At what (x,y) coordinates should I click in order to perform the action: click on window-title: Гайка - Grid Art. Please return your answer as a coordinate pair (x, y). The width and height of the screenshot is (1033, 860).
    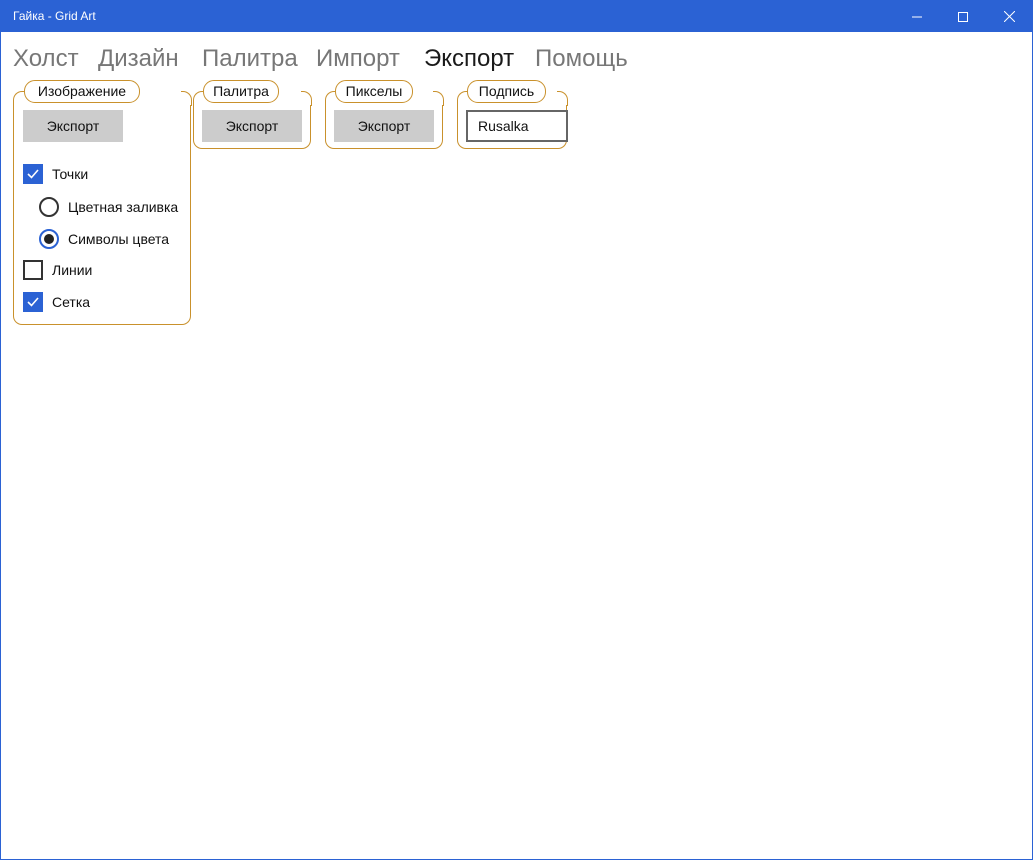
    Looking at the image, I should click on (54, 16).